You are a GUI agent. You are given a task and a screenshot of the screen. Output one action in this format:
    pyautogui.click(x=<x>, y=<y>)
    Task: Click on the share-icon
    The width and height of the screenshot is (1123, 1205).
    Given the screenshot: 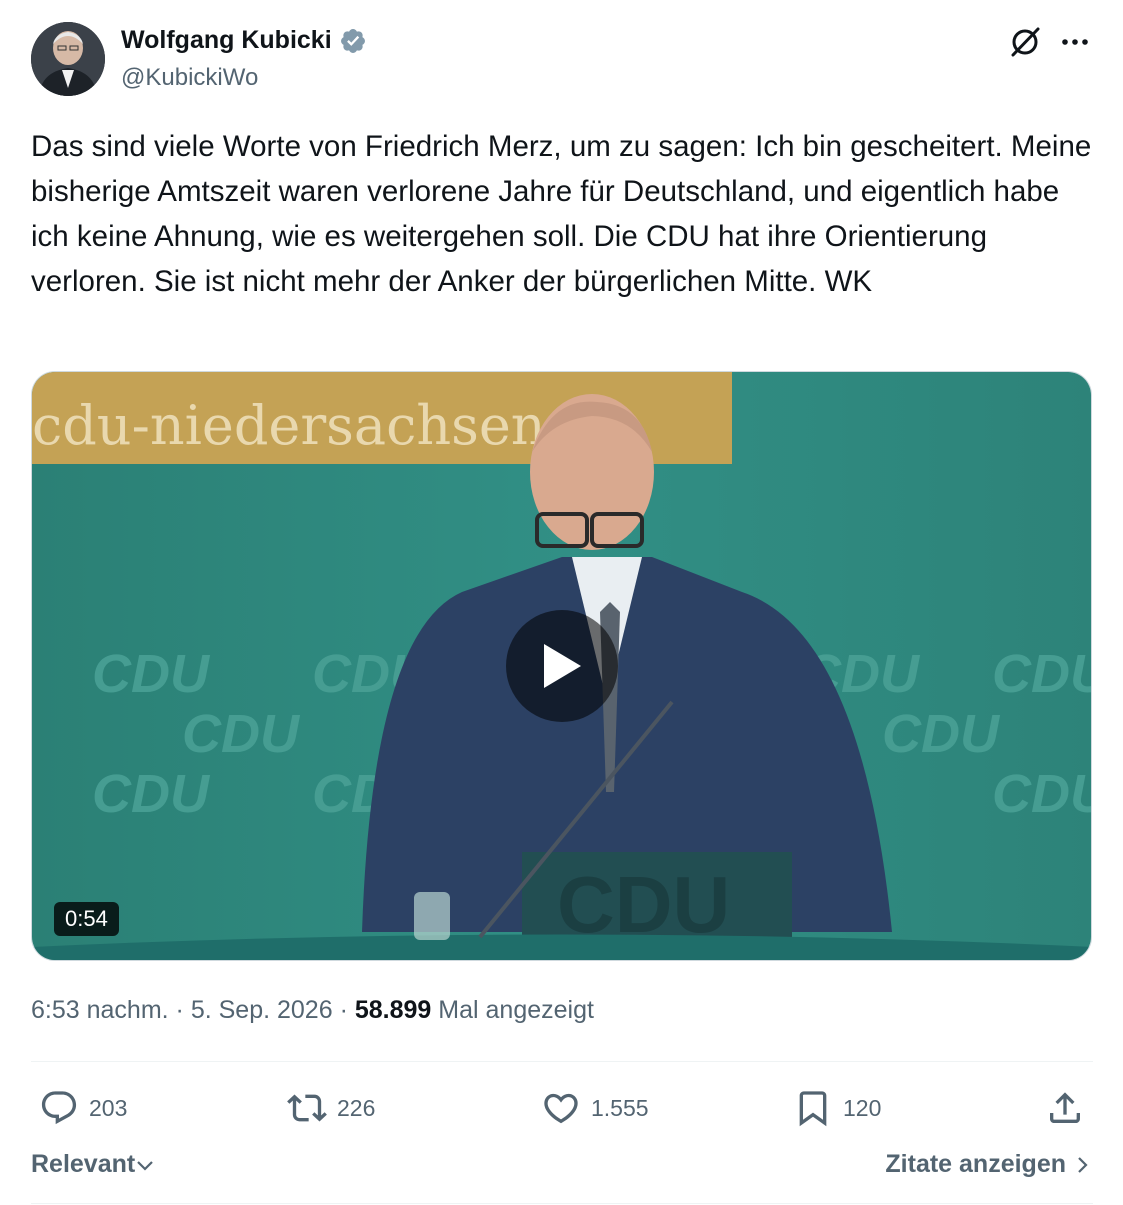 What is the action you would take?
    pyautogui.click(x=1065, y=1107)
    